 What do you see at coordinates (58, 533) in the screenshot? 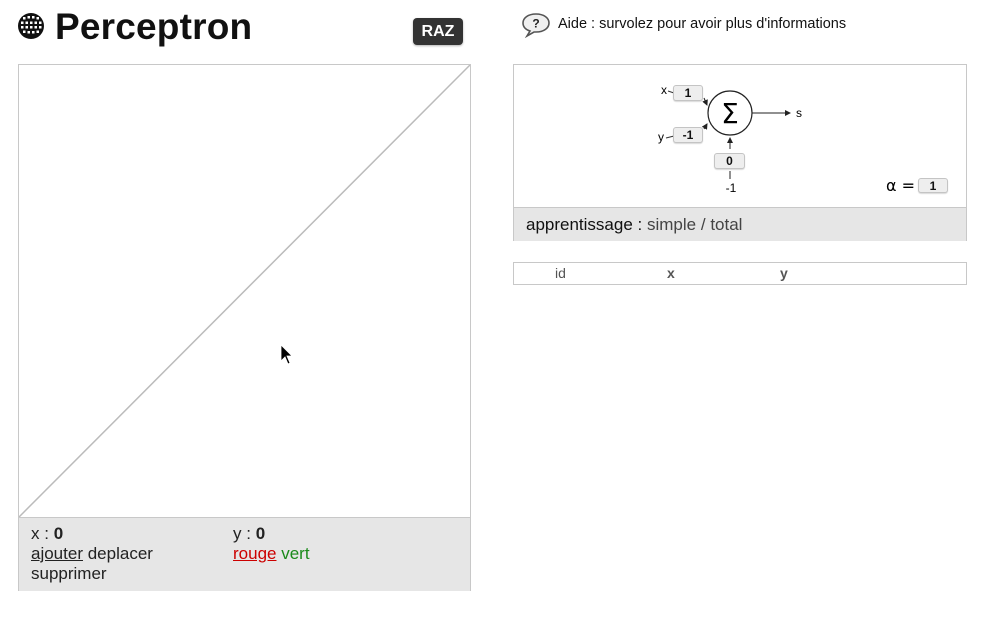
I see `x-value: 0` at bounding box center [58, 533].